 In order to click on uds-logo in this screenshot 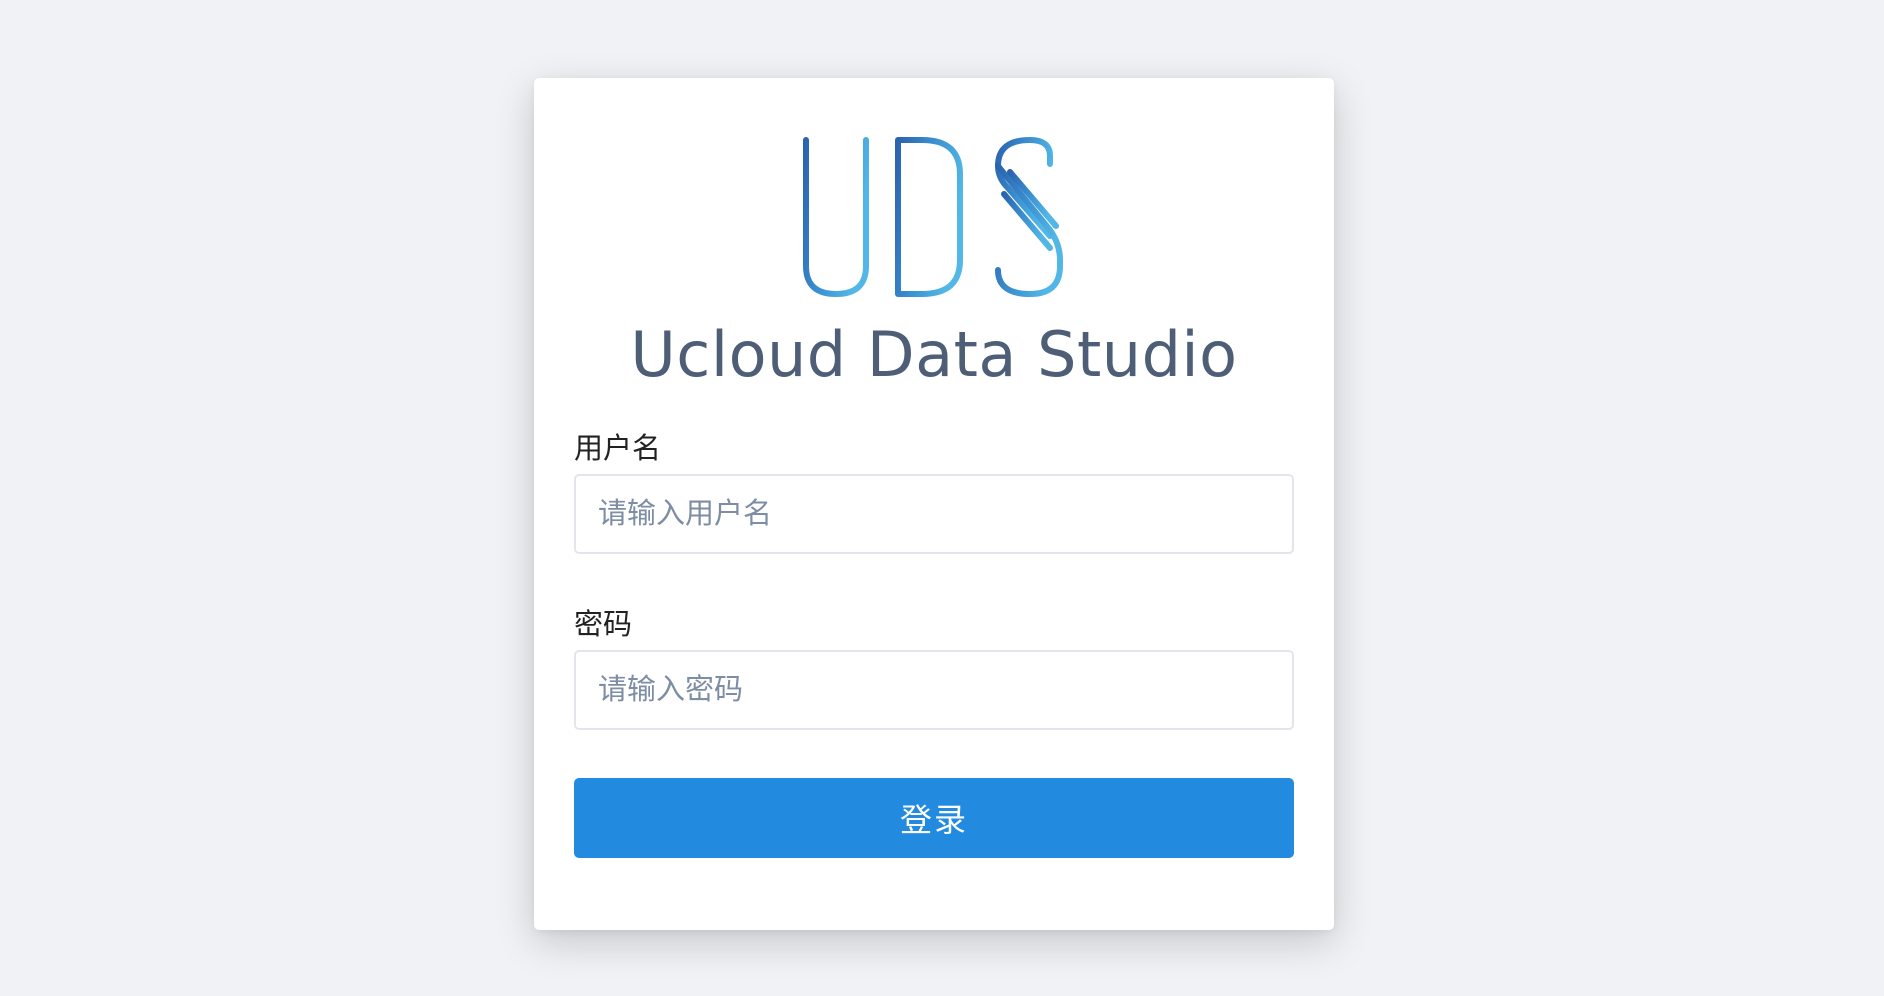, I will do `click(934, 218)`.